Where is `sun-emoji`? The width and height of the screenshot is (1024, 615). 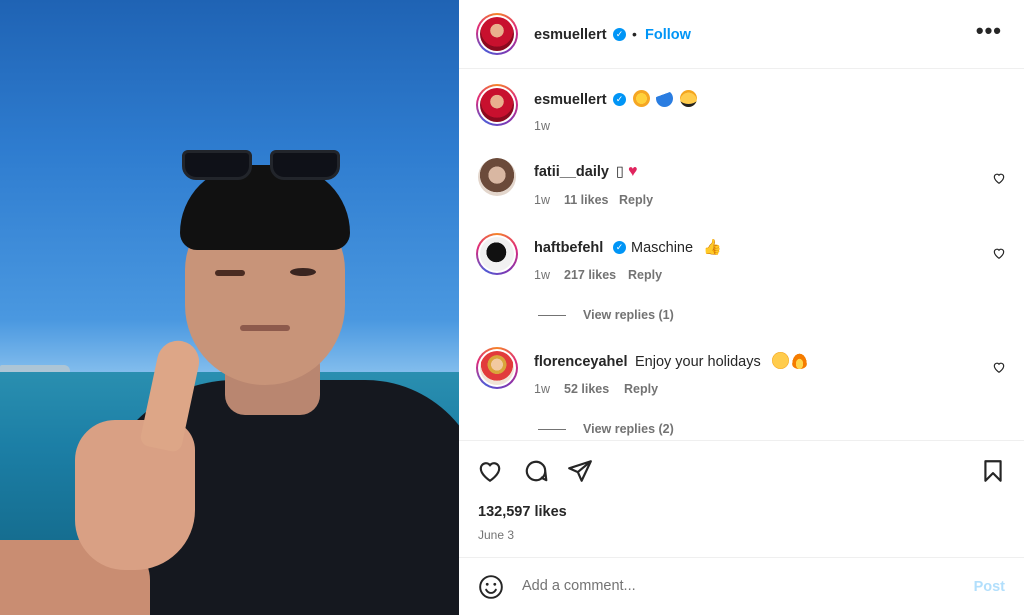
sun-emoji is located at coordinates (641, 98).